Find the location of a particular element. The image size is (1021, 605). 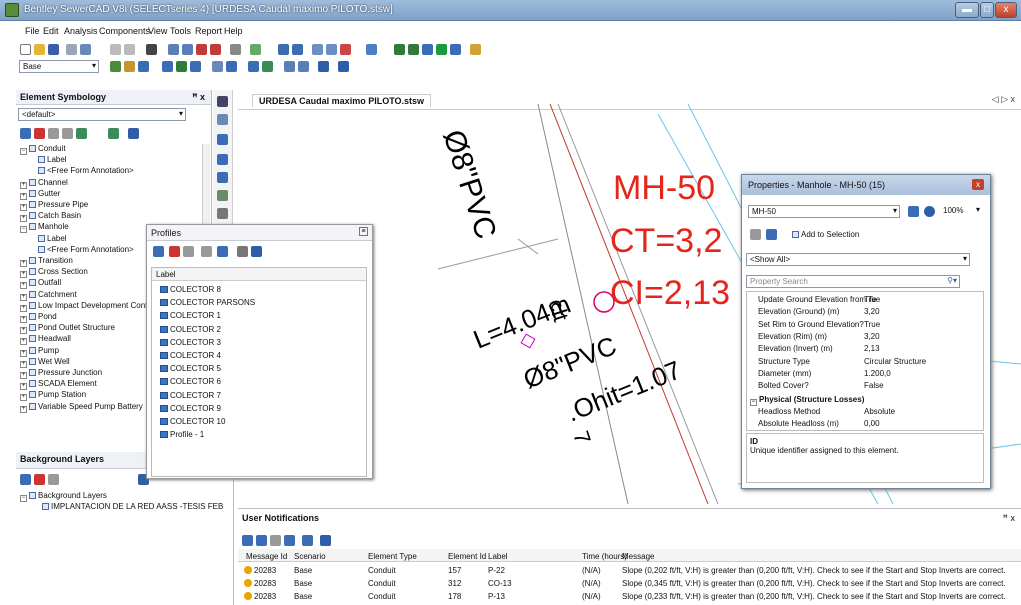

property-value: False is located at coordinates (874, 385).